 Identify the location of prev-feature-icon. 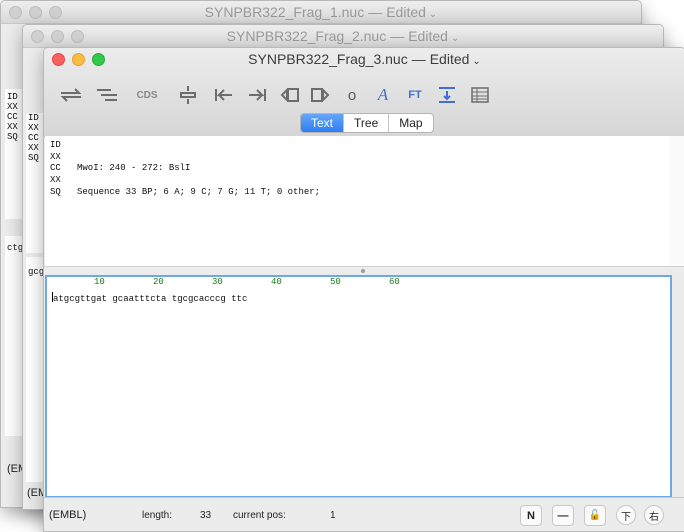
(290, 95).